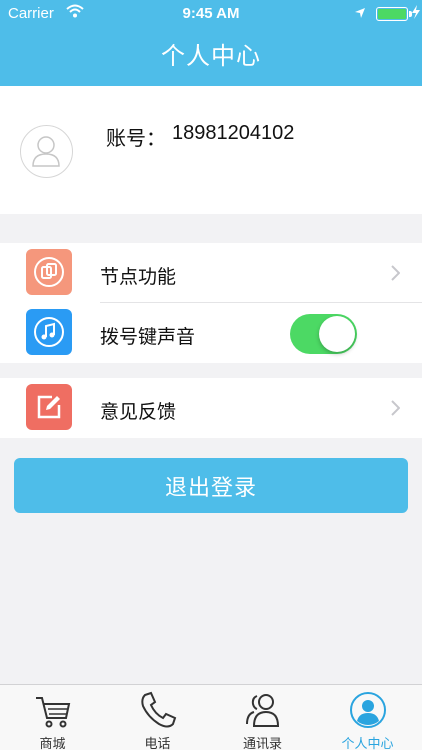 The image size is (422, 750). I want to click on account-label: 账号：, so click(136, 138).